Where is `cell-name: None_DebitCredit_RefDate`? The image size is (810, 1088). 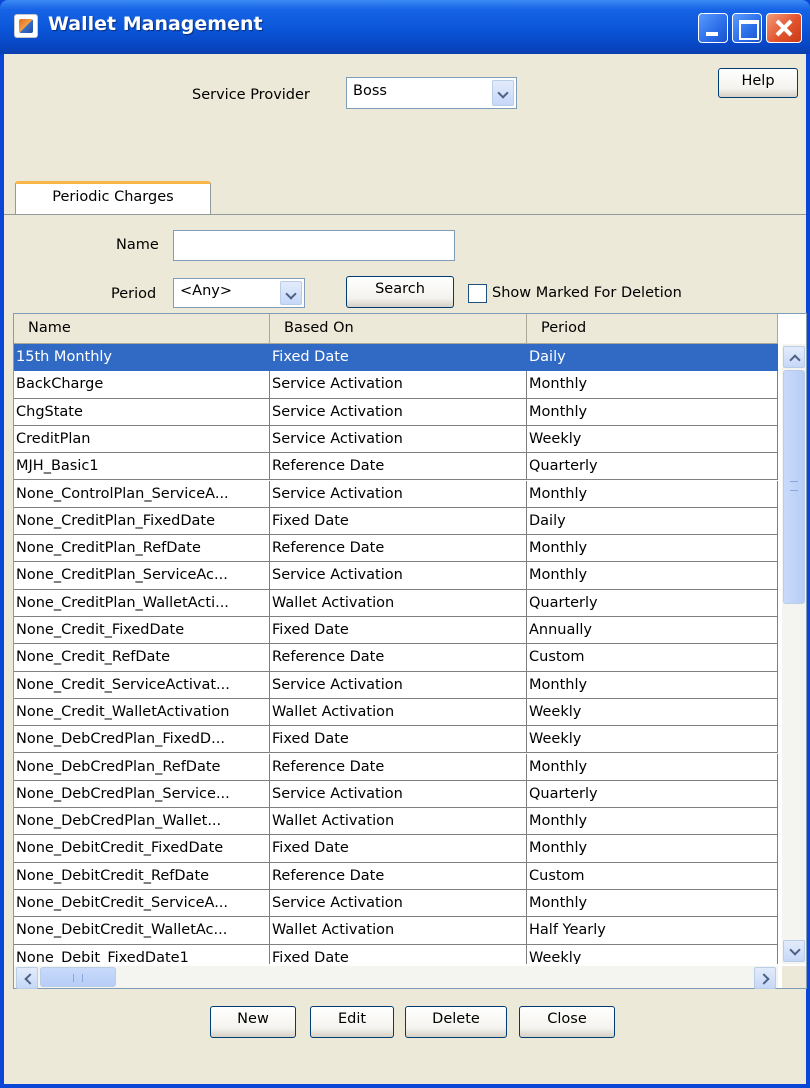 cell-name: None_DebitCredit_RefDate is located at coordinates (142, 876).